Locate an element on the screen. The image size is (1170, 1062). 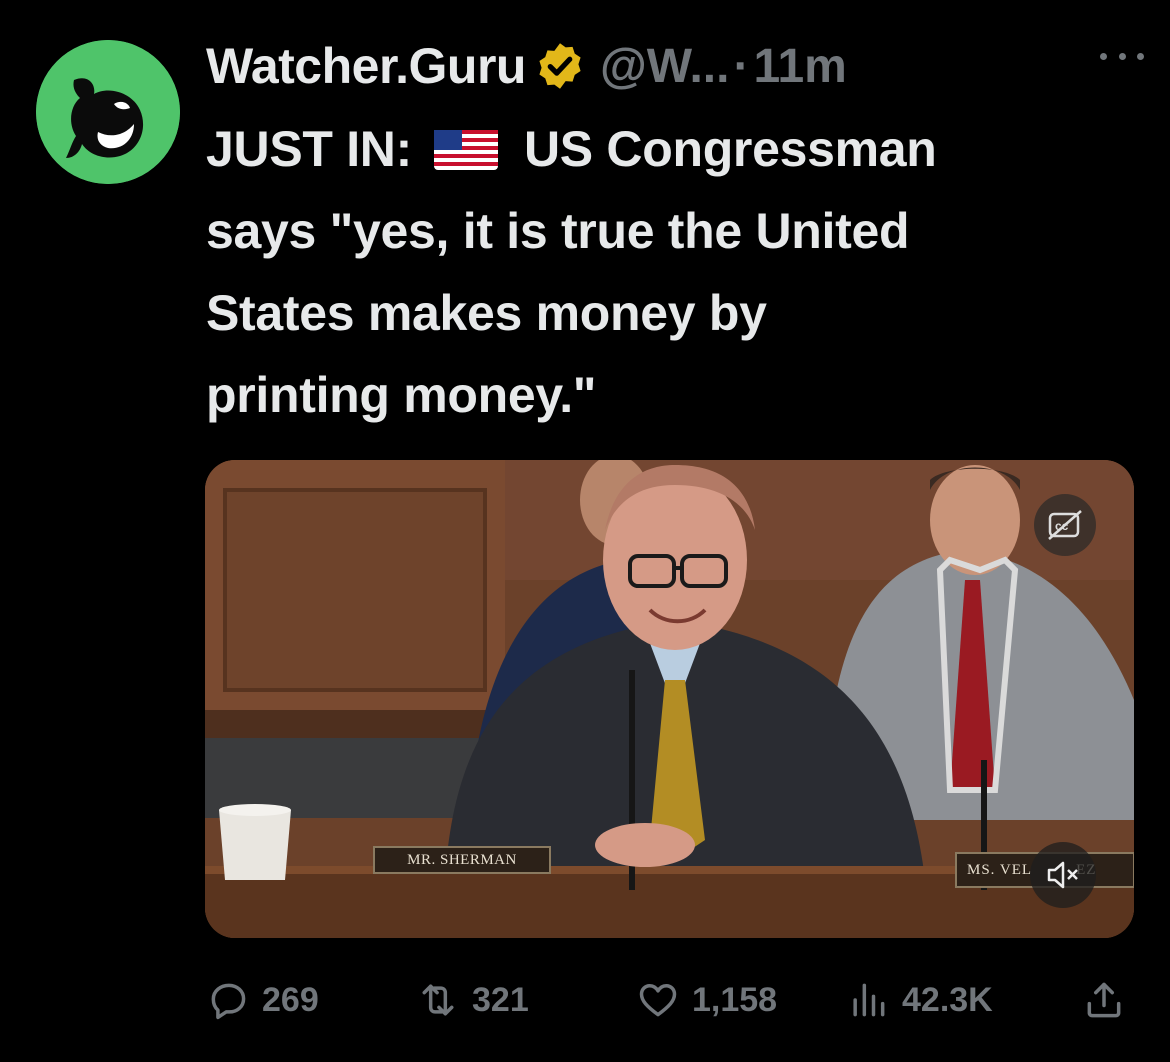
author-name: Watcher.Guru is located at coordinates (366, 66).